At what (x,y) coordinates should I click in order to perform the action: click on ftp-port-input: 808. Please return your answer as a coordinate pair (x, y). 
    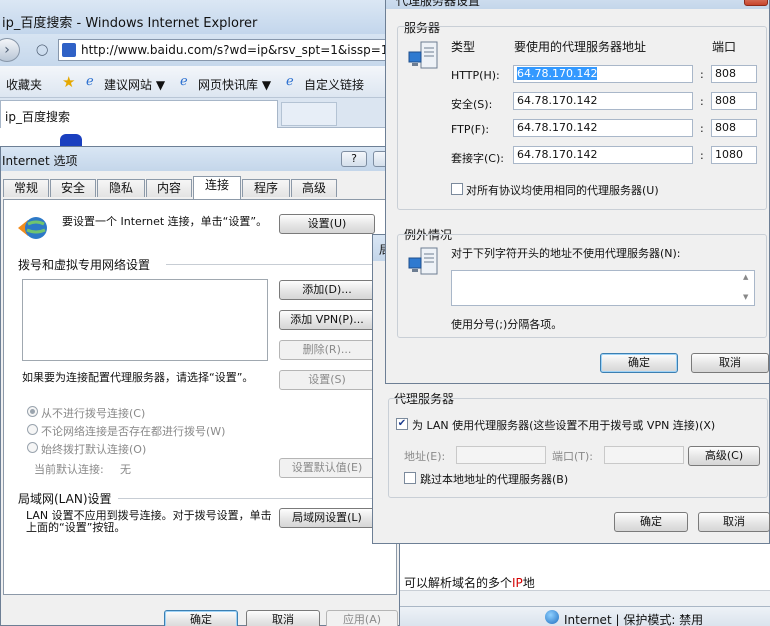
    Looking at the image, I should click on (734, 128).